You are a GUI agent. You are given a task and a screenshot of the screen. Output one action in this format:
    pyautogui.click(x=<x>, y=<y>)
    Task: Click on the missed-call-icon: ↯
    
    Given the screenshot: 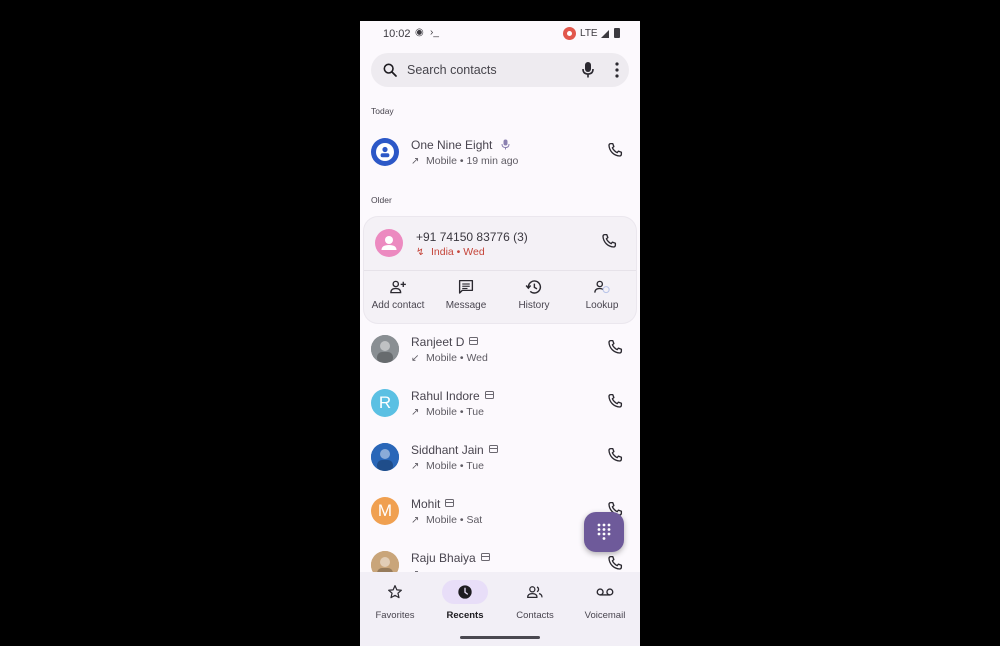 What is the action you would take?
    pyautogui.click(x=420, y=252)
    